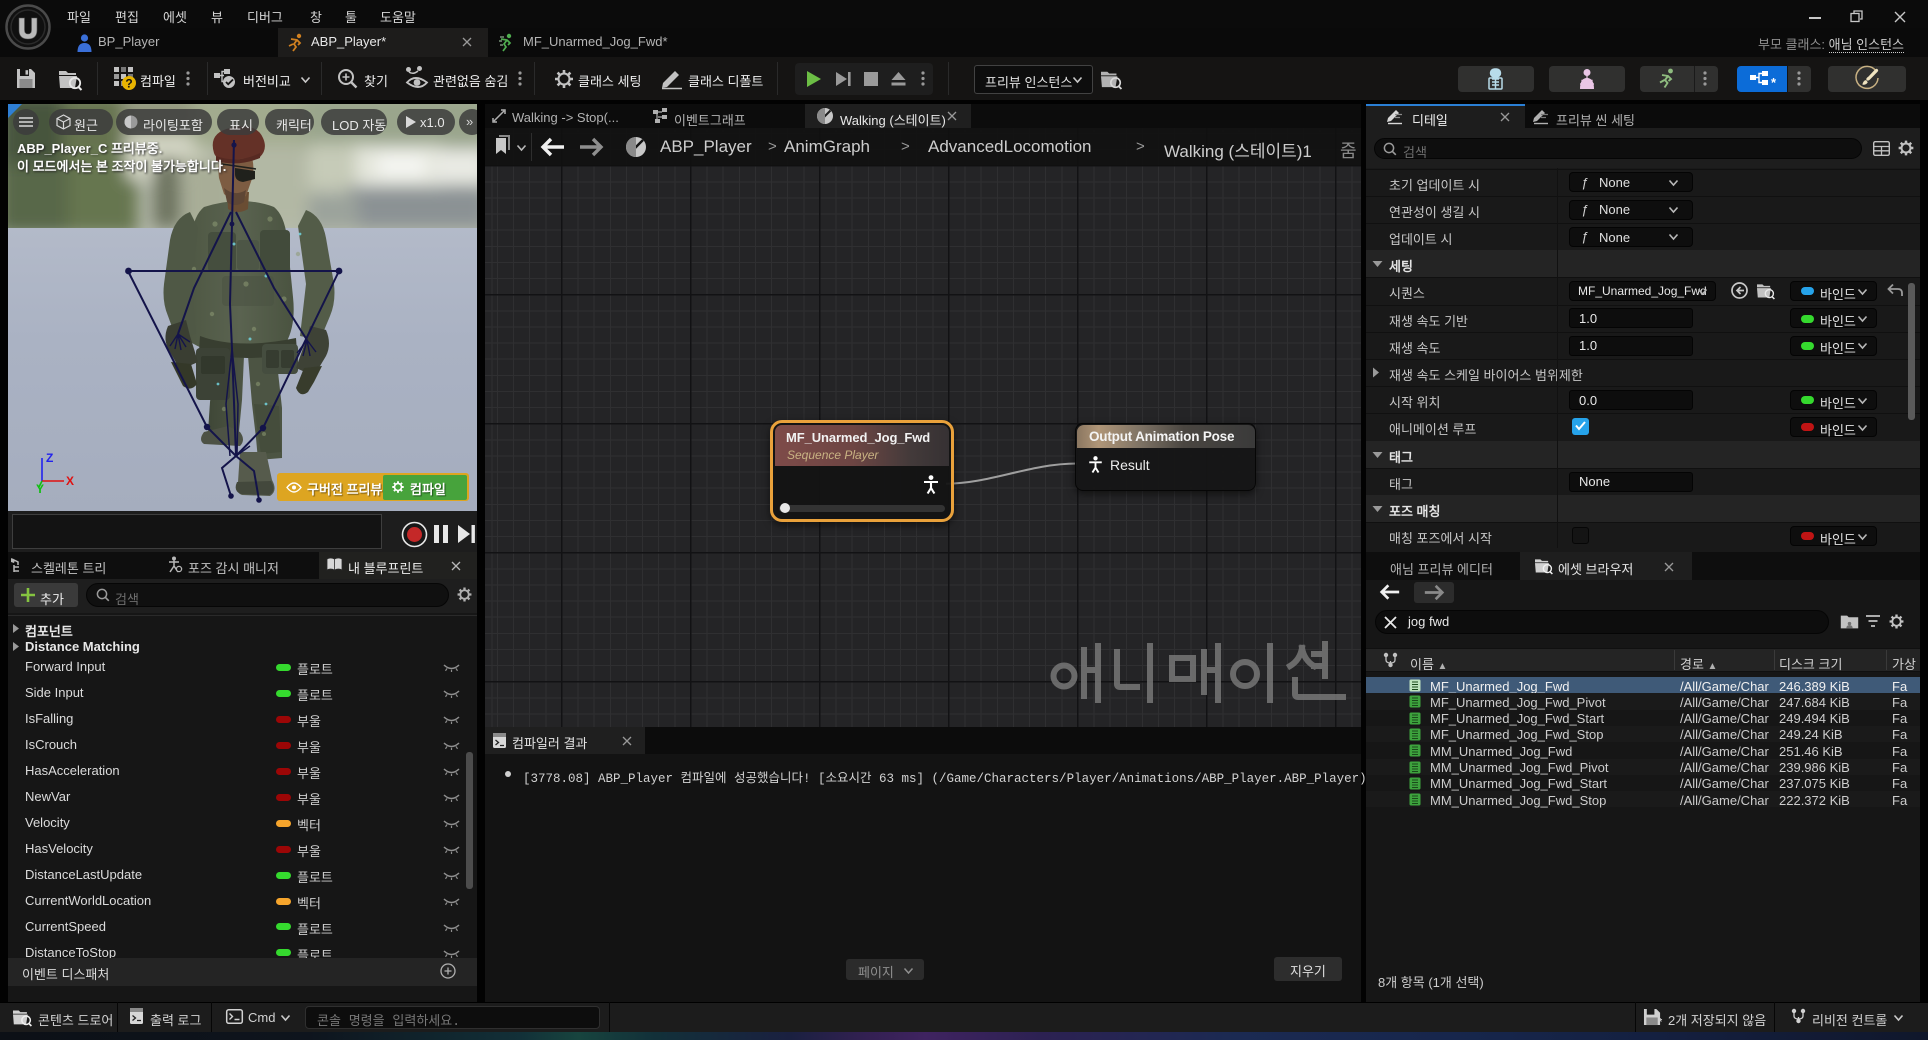  Describe the element at coordinates (40, 489) in the screenshot. I see `svg-text: Y` at that location.